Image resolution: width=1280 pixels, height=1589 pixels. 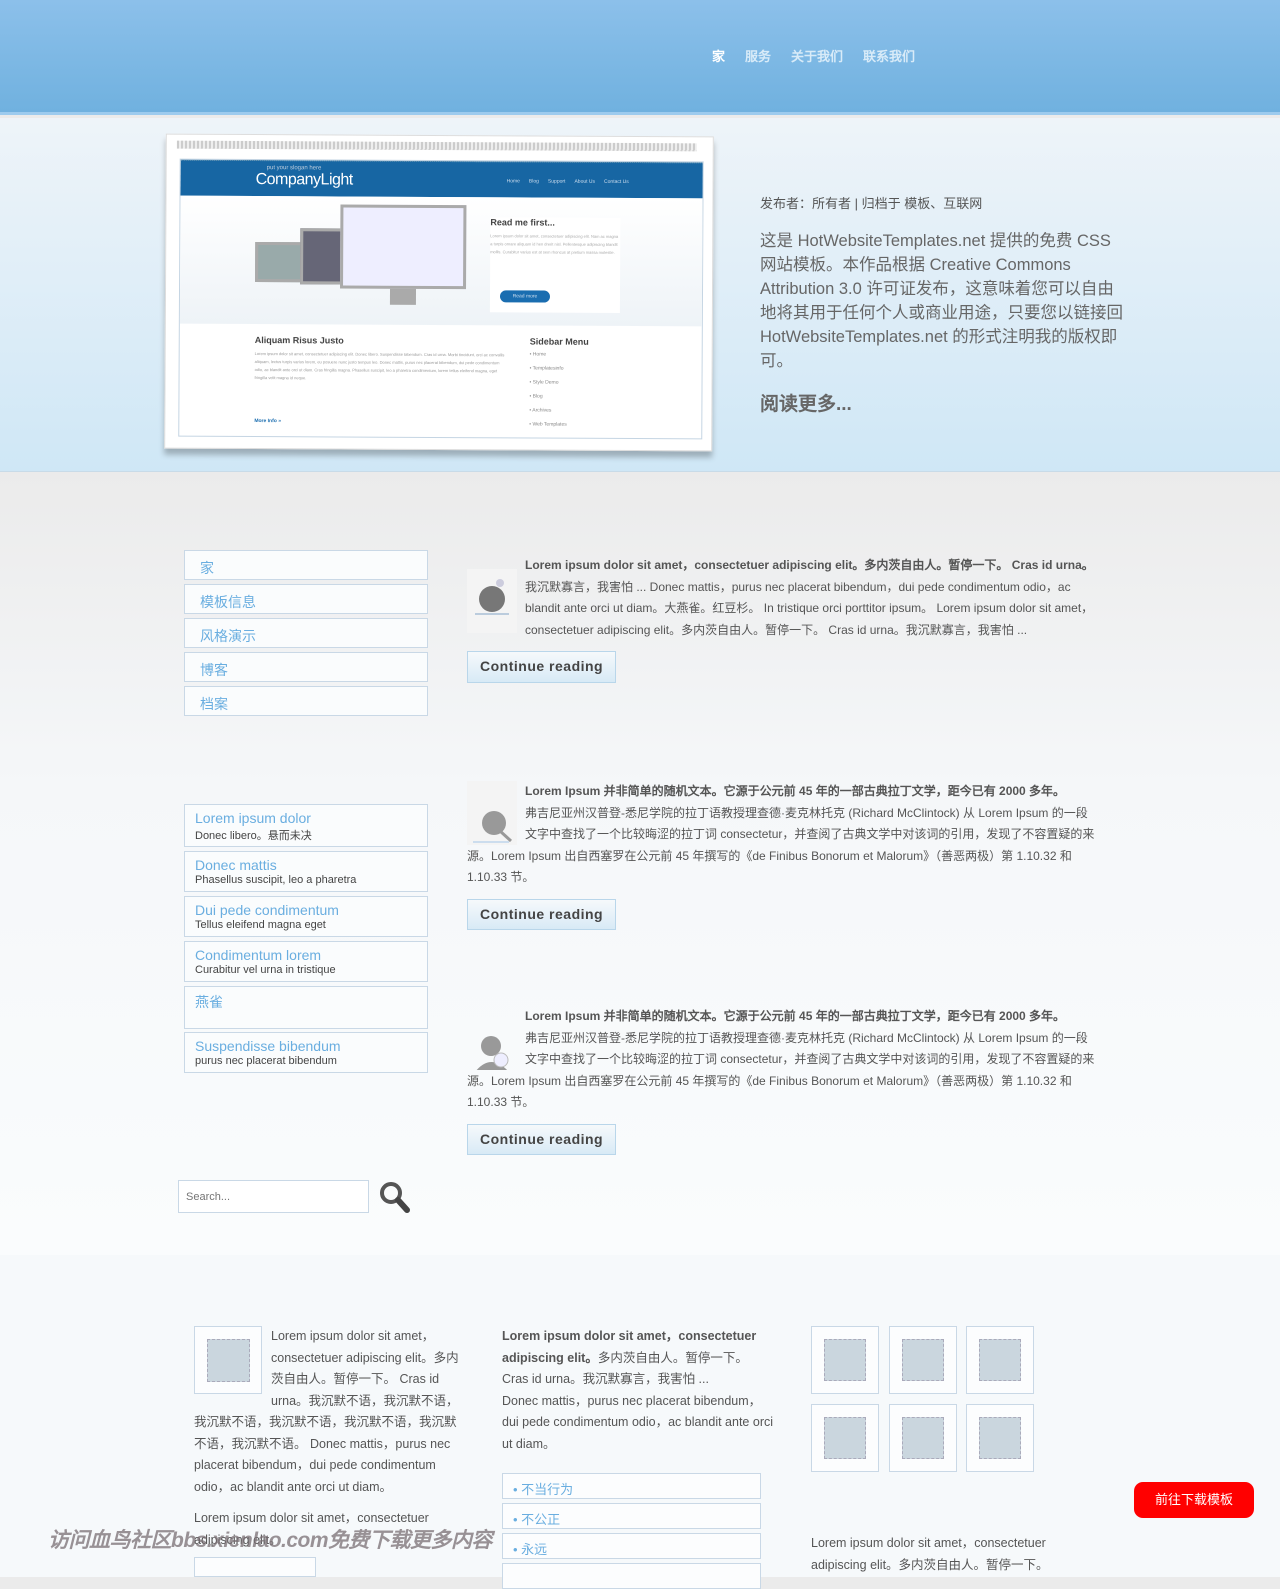 I want to click on sidebar-link-title: Dui pede condimentum, so click(x=267, y=910).